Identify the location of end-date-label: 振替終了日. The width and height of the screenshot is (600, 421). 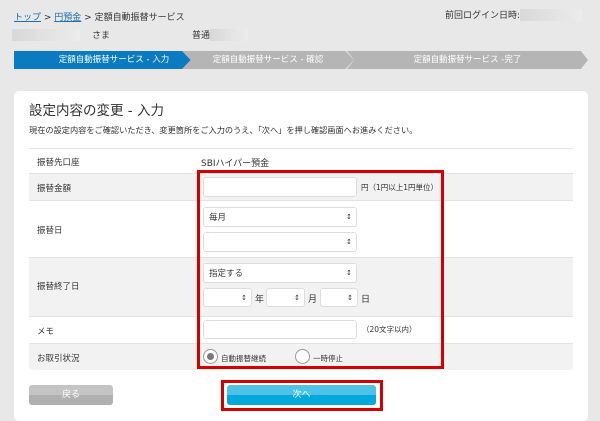
(58, 287).